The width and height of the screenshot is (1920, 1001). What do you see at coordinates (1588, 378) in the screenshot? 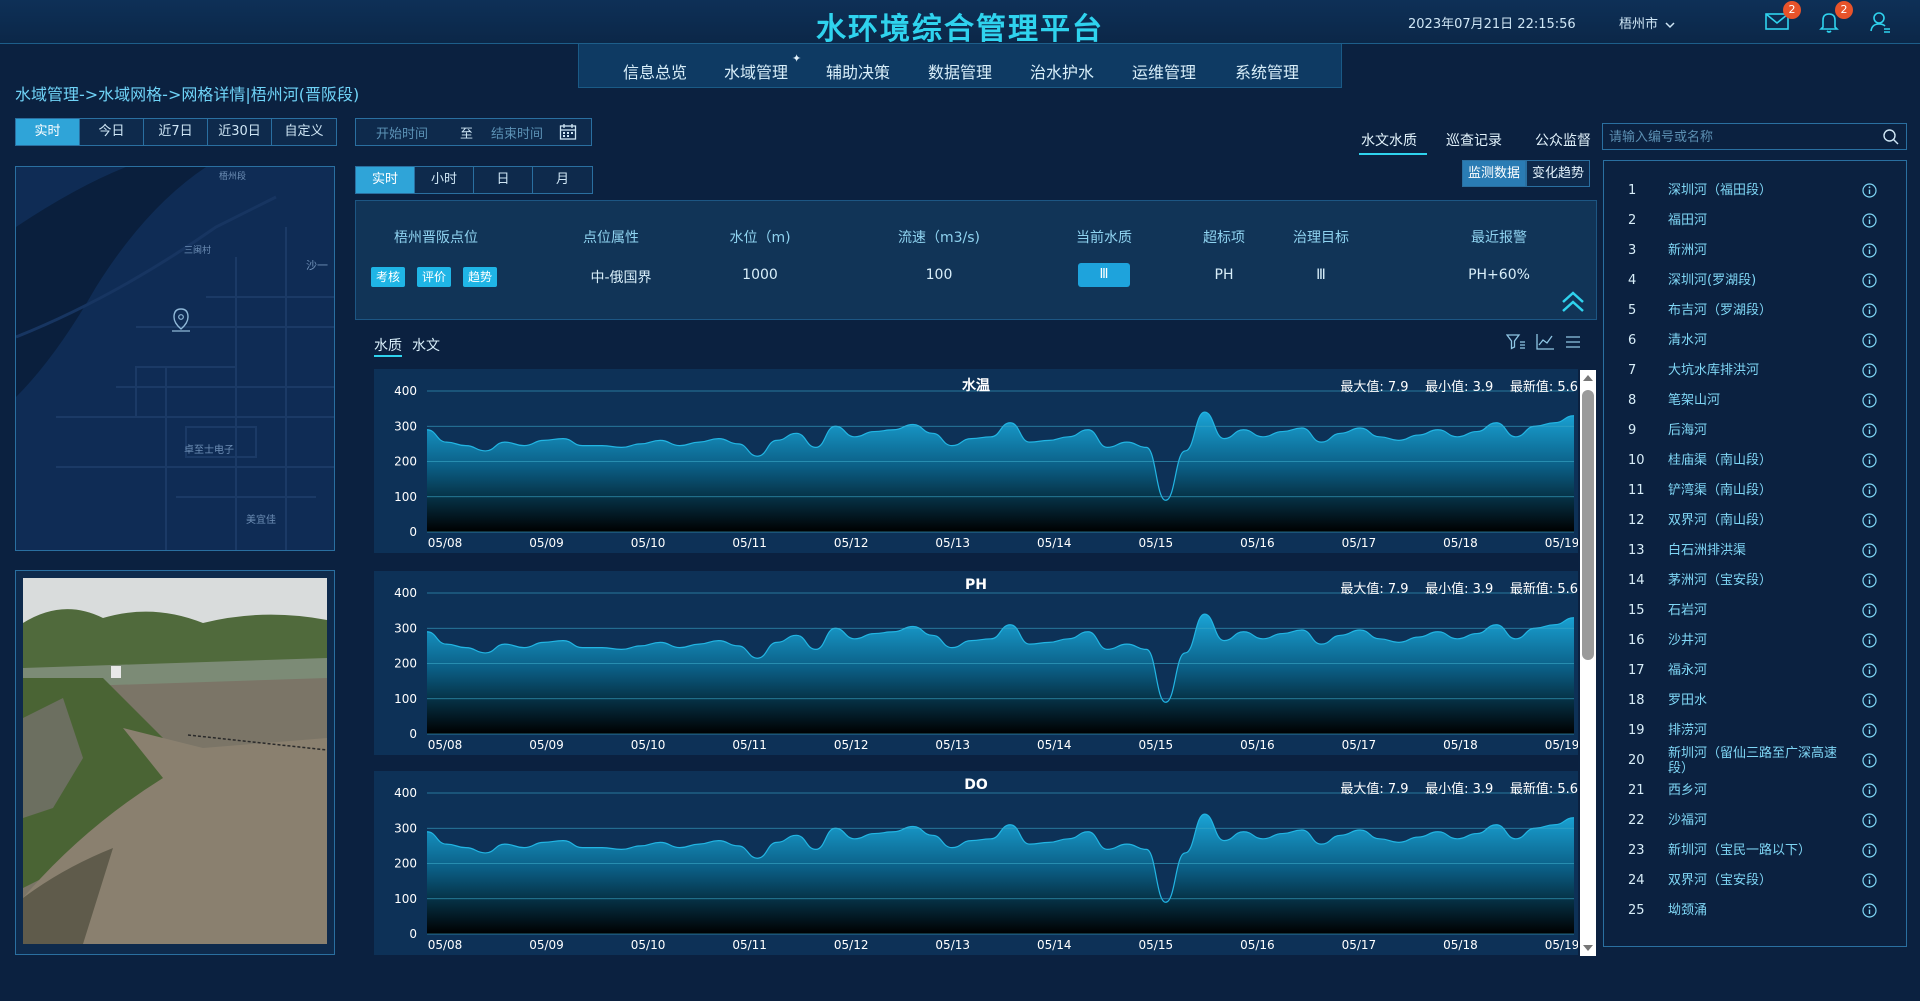
I see `scroll-up-icon` at bounding box center [1588, 378].